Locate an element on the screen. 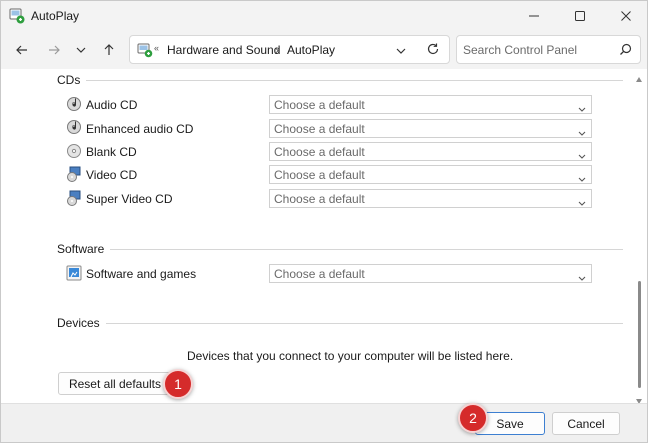 The width and height of the screenshot is (648, 443). minimize-button is located at coordinates (534, 16).